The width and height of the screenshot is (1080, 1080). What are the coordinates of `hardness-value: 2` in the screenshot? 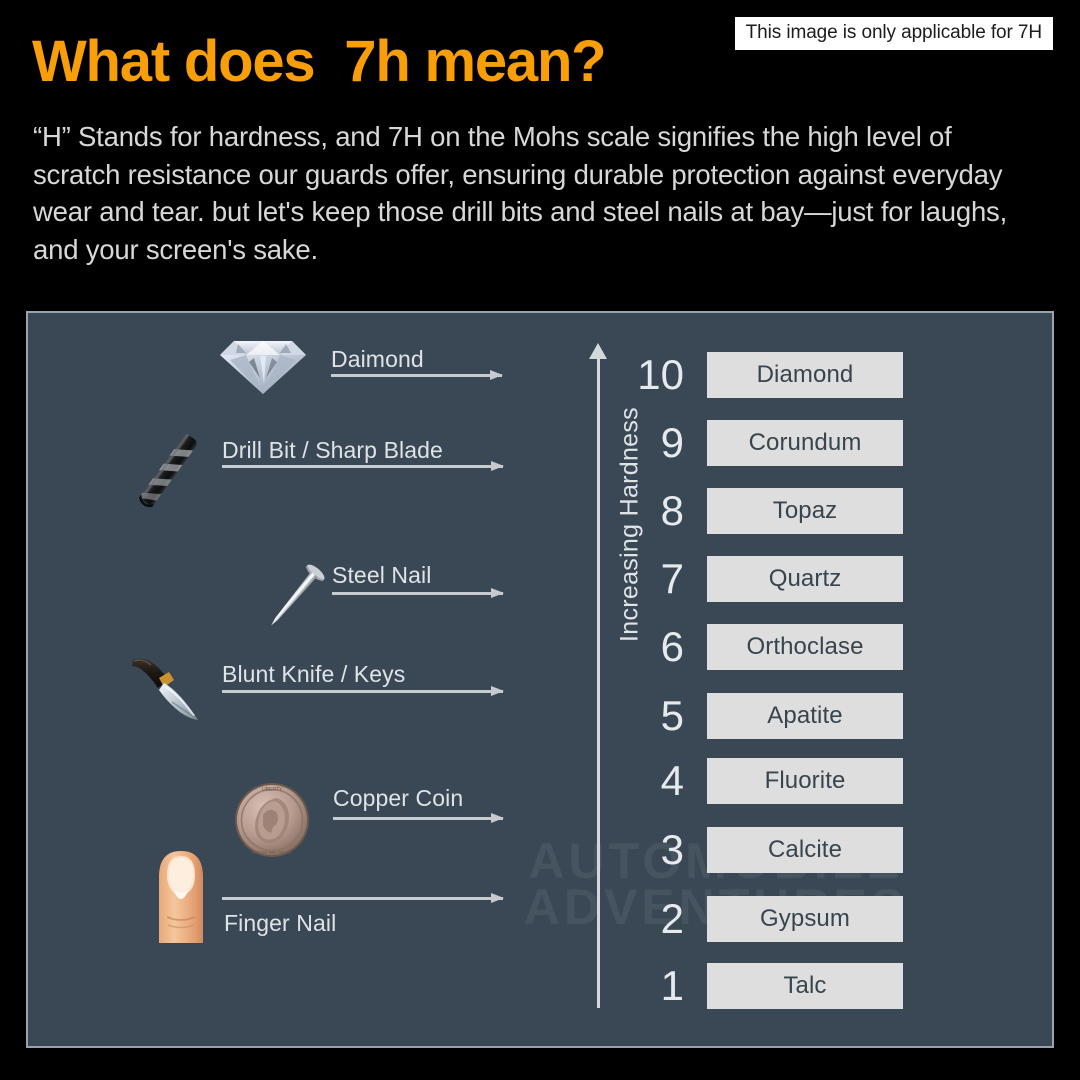 It's located at (672, 918).